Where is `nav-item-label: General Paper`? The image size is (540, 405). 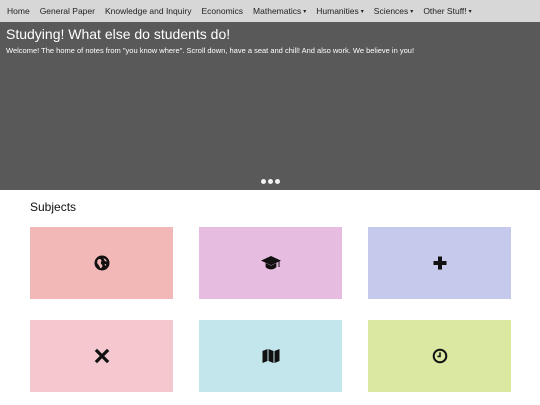
nav-item-label: General Paper is located at coordinates (67, 11).